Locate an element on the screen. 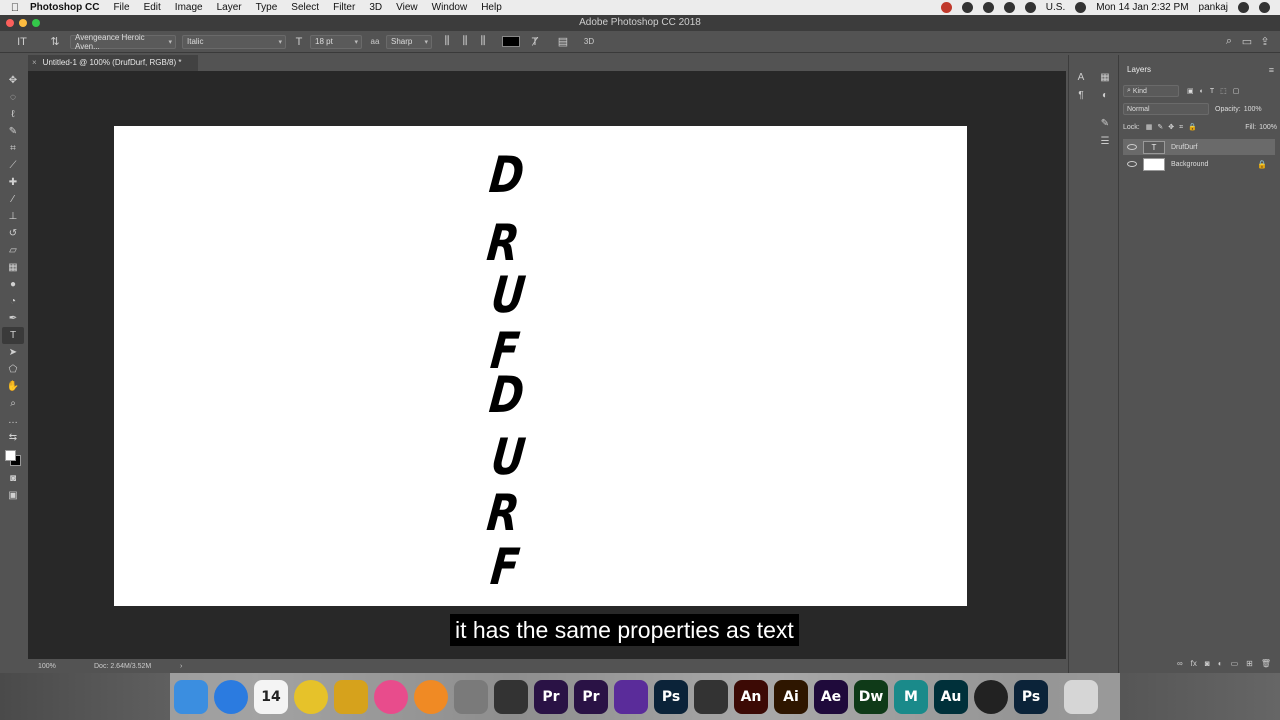  properties-panel-icon: ☰ is located at coordinates (1105, 141).